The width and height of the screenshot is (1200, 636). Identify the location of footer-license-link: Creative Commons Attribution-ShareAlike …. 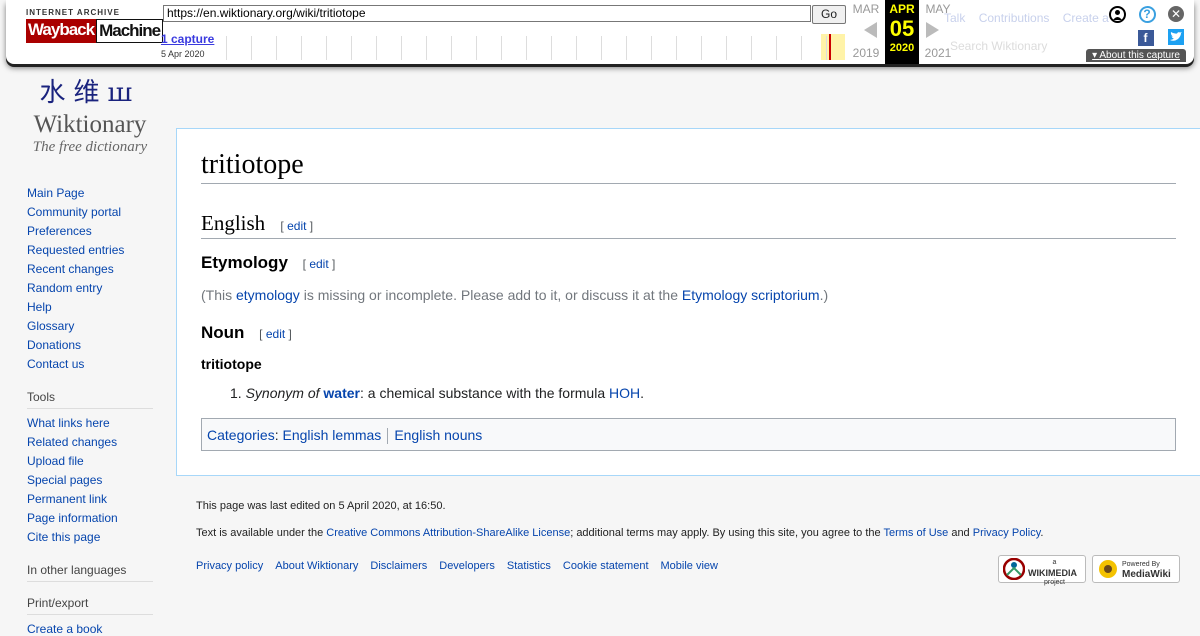
(448, 533).